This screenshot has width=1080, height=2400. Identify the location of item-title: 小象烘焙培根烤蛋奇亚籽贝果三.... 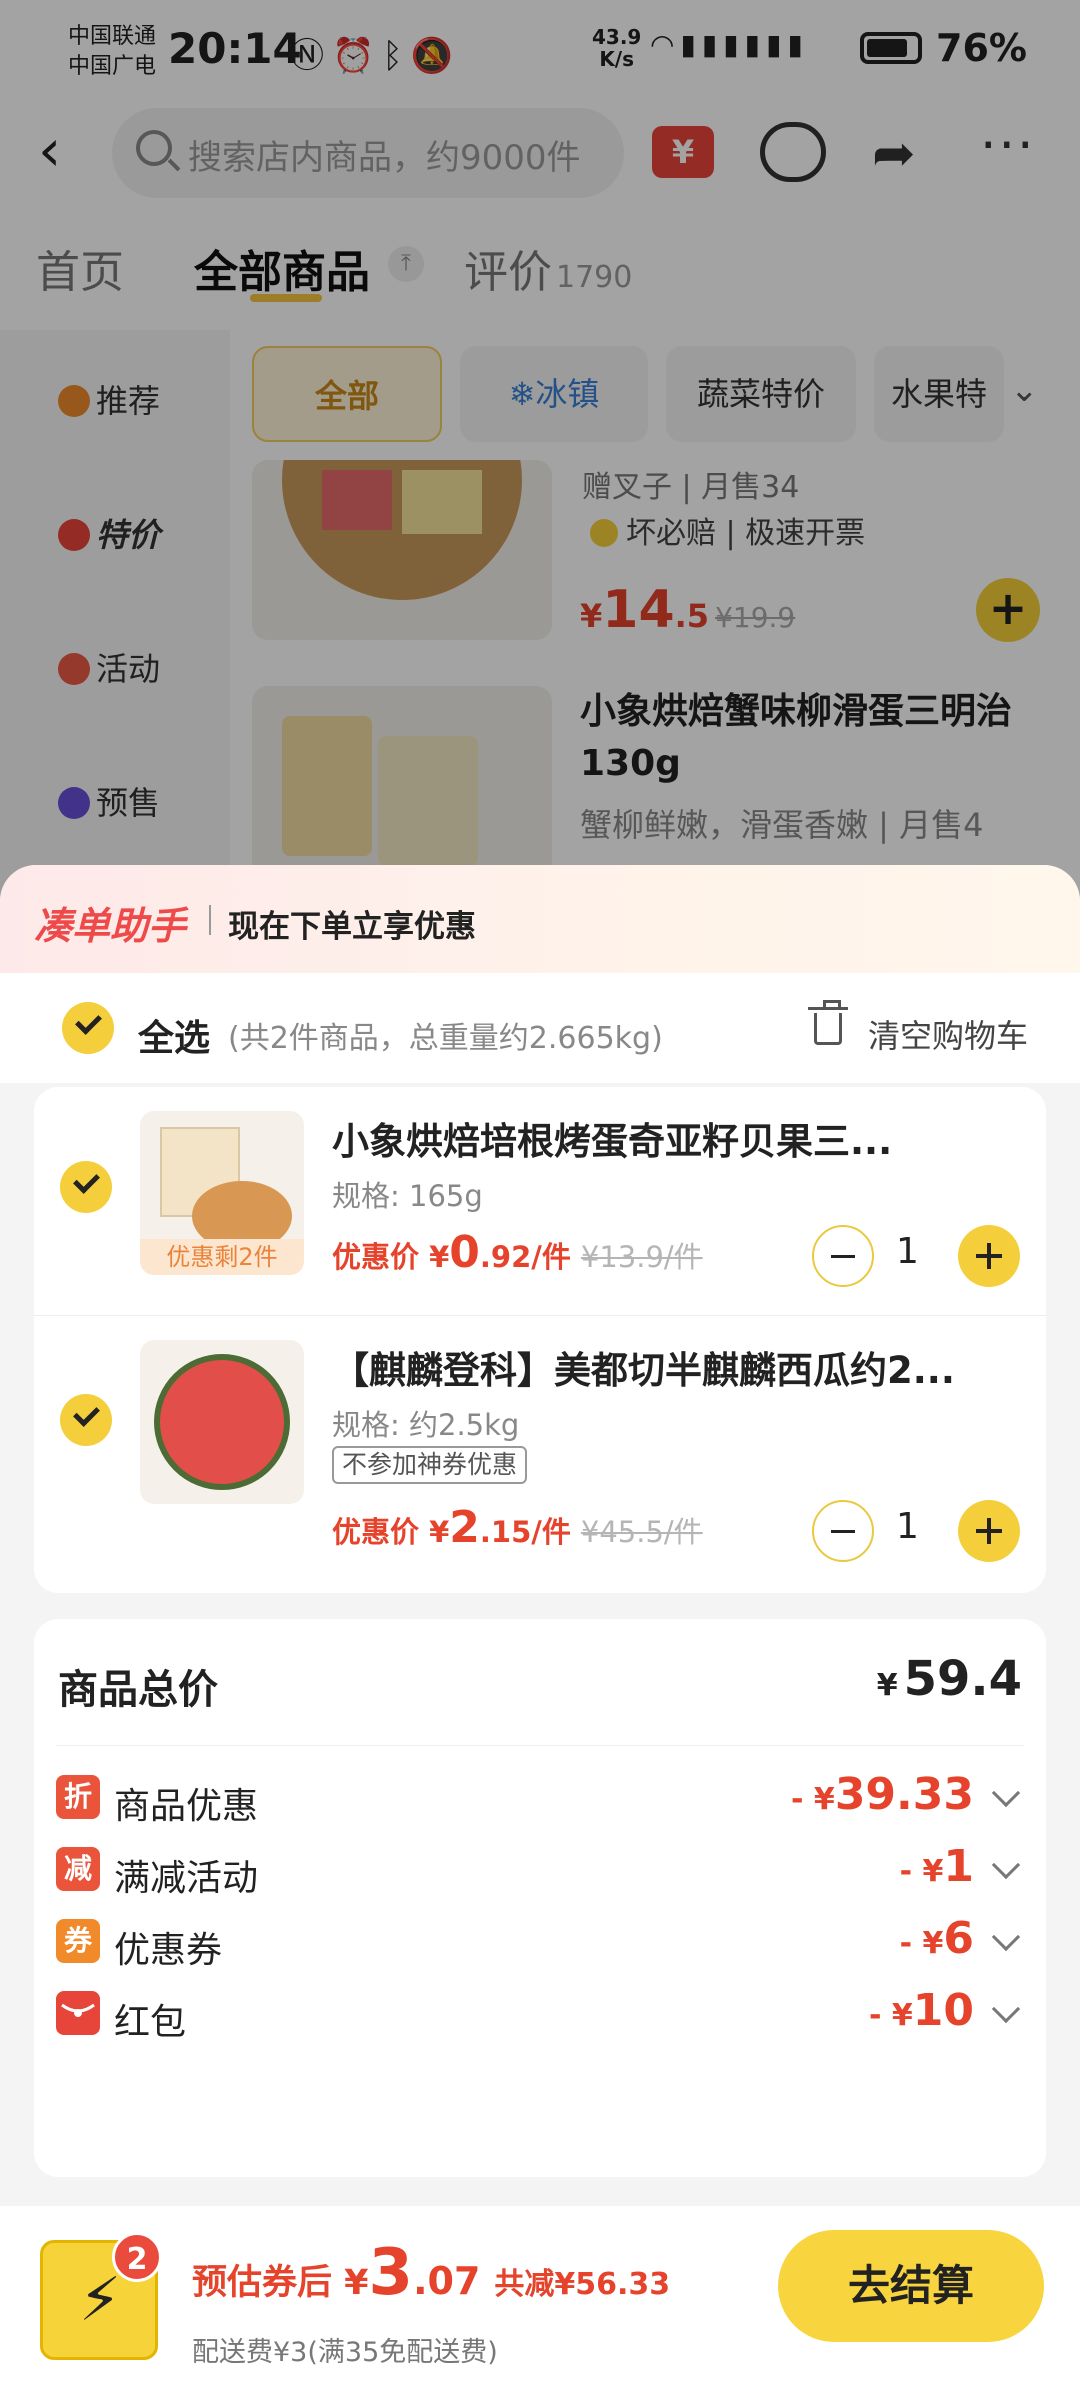
(677, 1138).